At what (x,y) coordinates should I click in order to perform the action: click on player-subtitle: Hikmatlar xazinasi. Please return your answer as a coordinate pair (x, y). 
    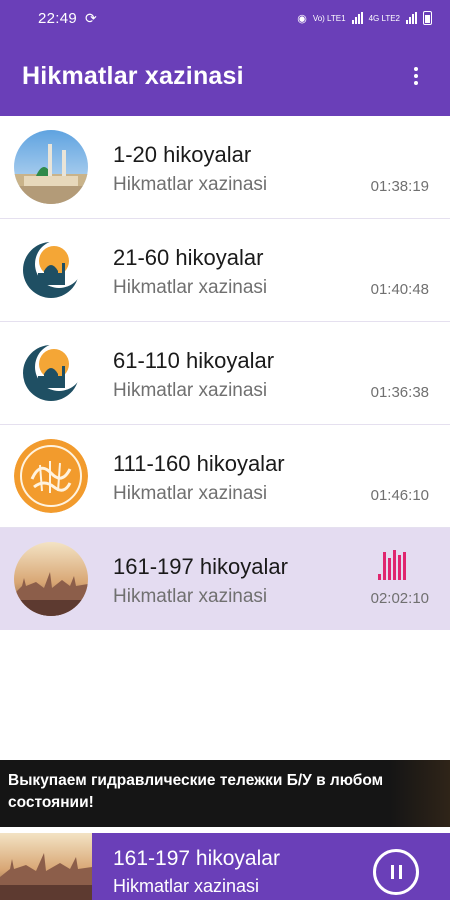
    Looking at the image, I should click on (186, 886).